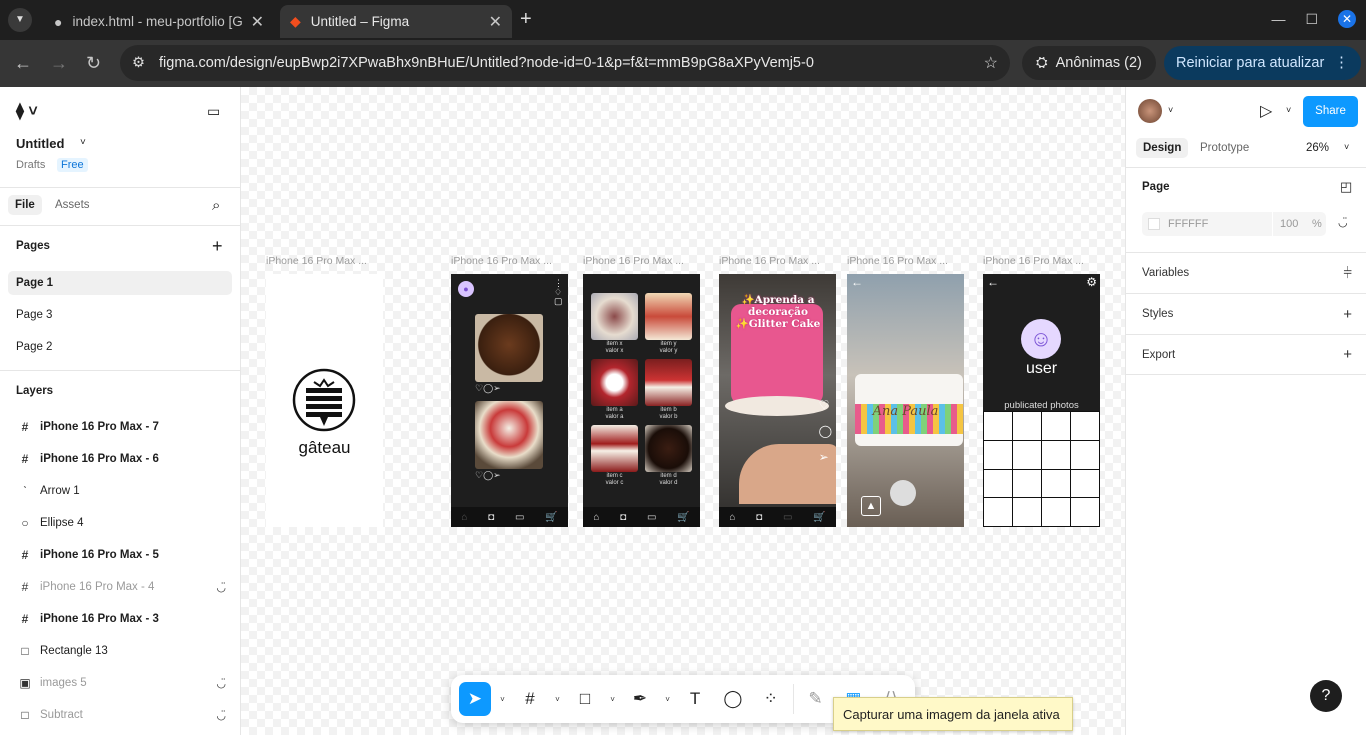  What do you see at coordinates (59, 63) in the screenshot?
I see `forward-icon: →` at bounding box center [59, 63].